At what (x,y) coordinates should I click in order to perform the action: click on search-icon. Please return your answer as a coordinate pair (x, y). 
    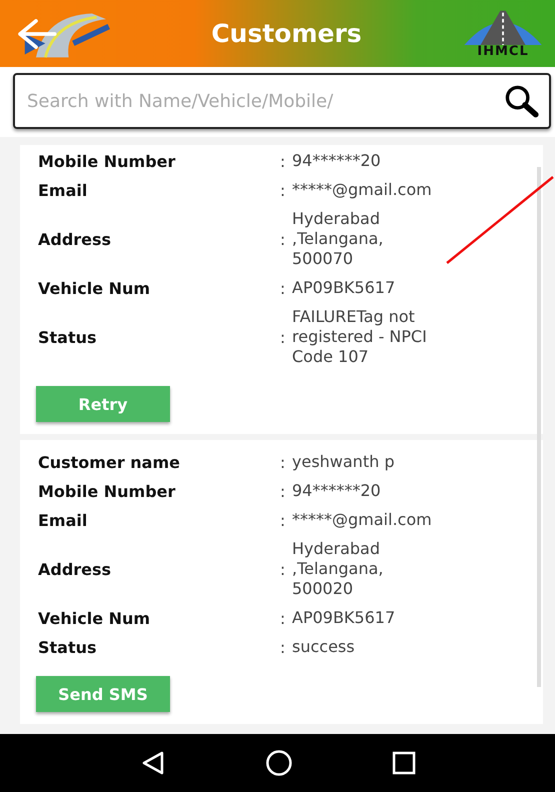
    Looking at the image, I should click on (521, 101).